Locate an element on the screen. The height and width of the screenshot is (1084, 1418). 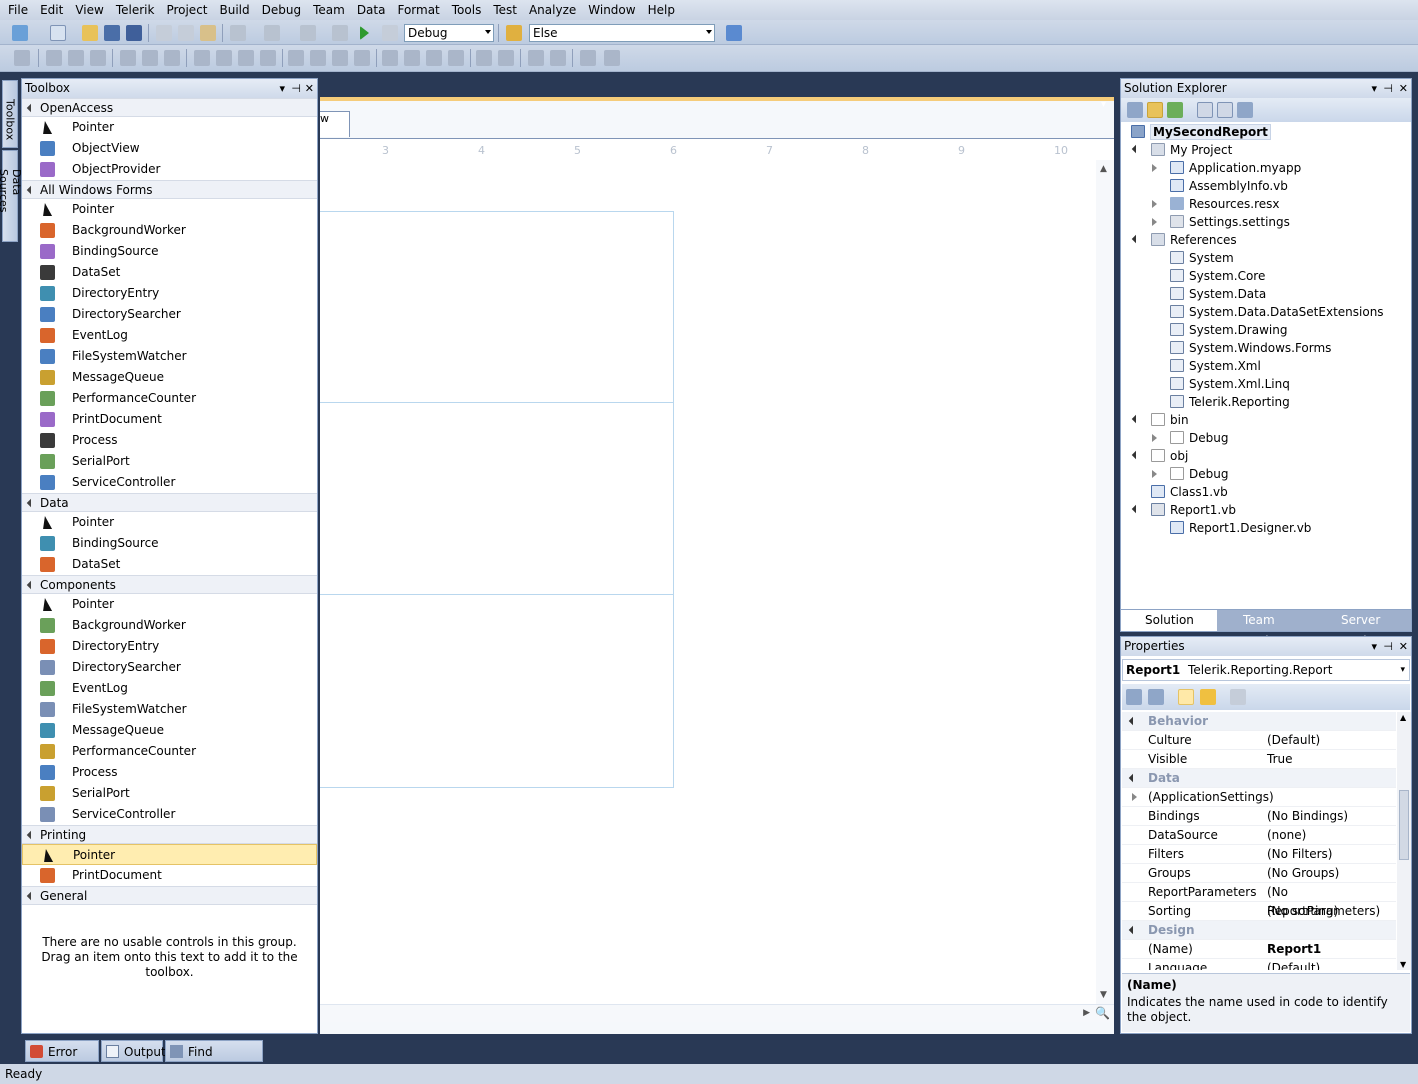
properties-close-icon: ✕ is located at coordinates (1403, 646).